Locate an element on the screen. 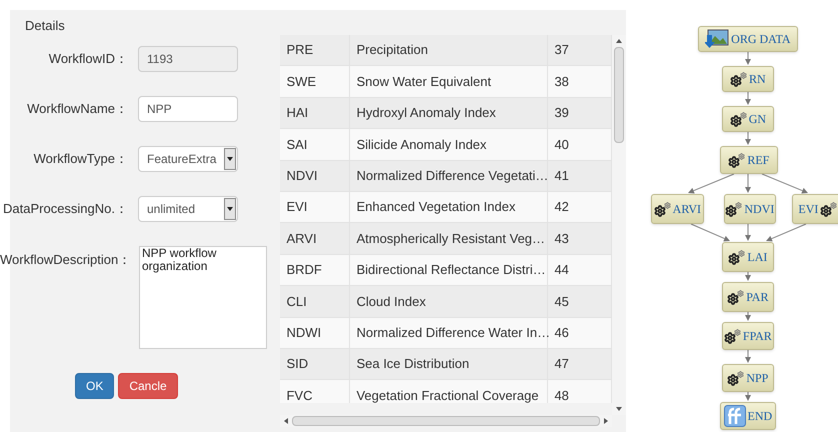 This screenshot has height=432, width=838. table-cell: NDWI is located at coordinates (315, 333).